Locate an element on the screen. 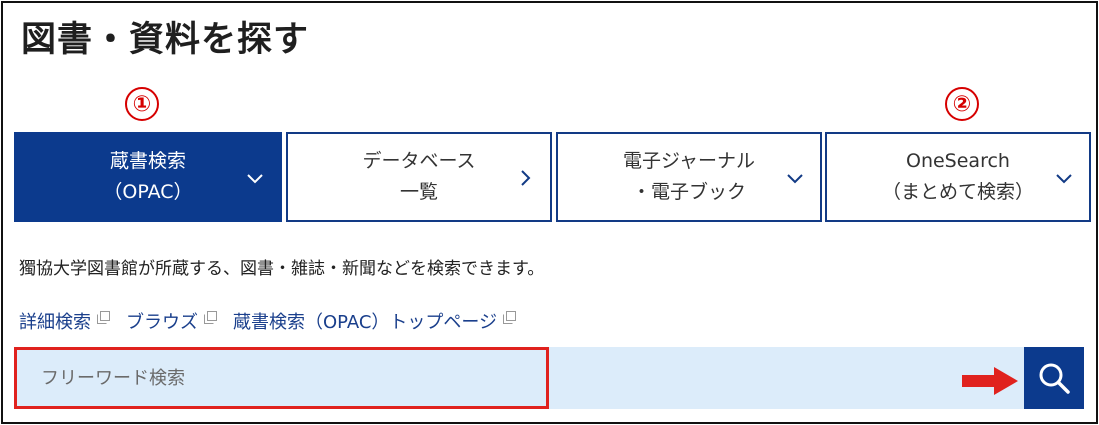 The image size is (1099, 425). tab-label-line1: 電子ジャーナル is located at coordinates (689, 161).